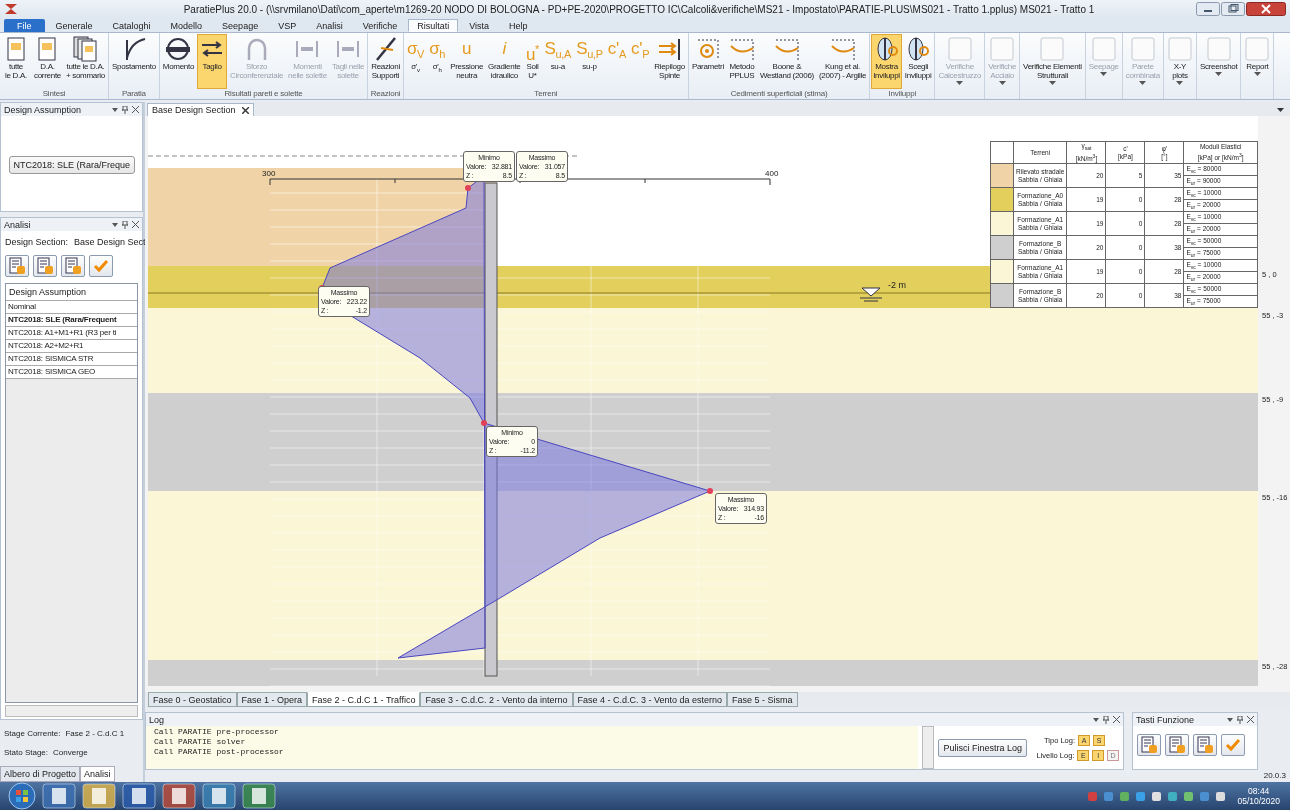 The image size is (1290, 810). Describe the element at coordinates (639, 9) in the screenshot. I see `window-title: ParatiePlus 20.0 - (\\srvmilano\Dati\com_aperte\m1269-20 NODO DI BOLOGNA - PD+PE-2020\PROGETTO IC\Calcoli&verifiche\MS21 - Impostato\PARATIE-PLUS\MS021 - Tratto 1.pplus) MS021 - Tratto 1` at that location.